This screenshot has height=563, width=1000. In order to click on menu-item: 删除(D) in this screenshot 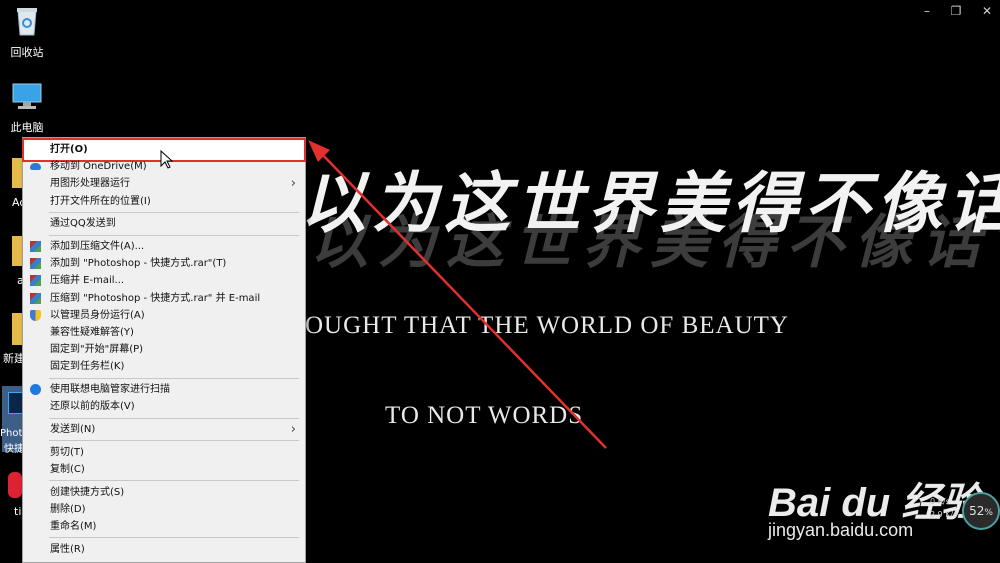, I will do `click(164, 509)`.